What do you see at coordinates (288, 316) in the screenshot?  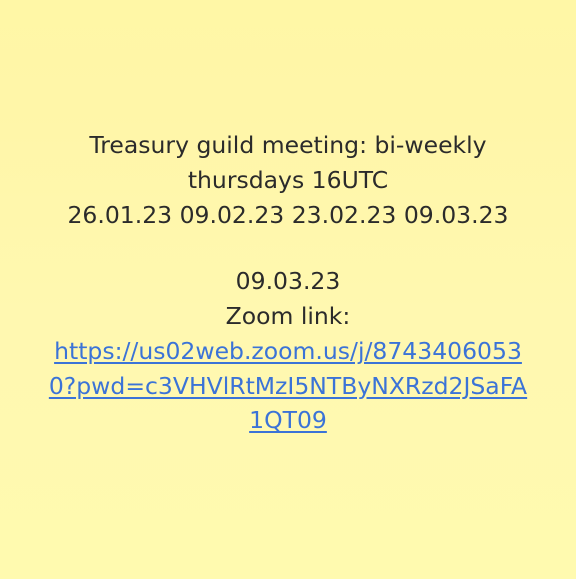 I see `zoom-label: Zoom link:` at bounding box center [288, 316].